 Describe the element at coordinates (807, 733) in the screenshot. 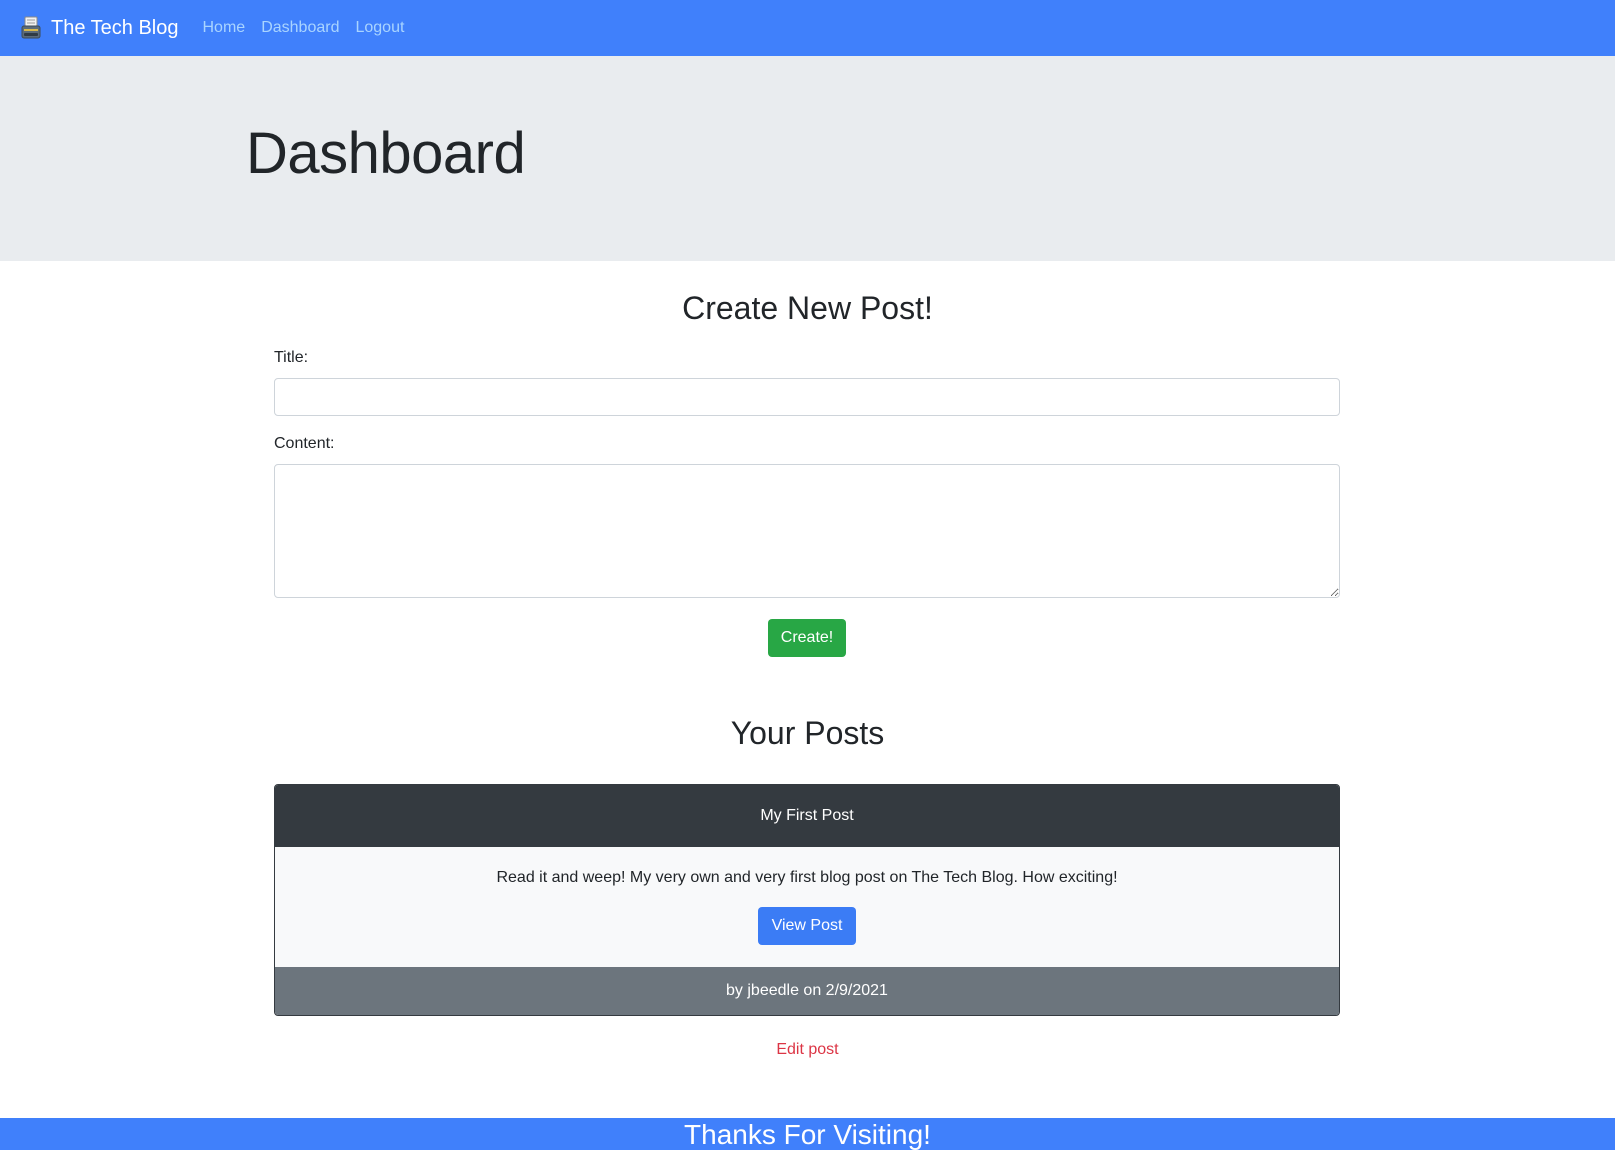

I see `your-posts-heading: Your Posts` at that location.